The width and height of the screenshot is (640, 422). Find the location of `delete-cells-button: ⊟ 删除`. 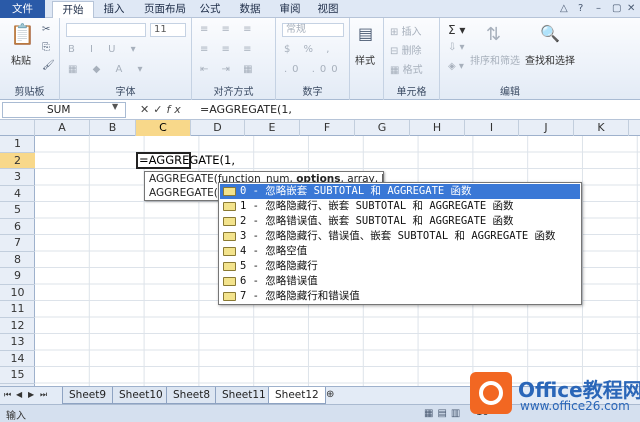

delete-cells-button: ⊟ 删除 is located at coordinates (406, 49).